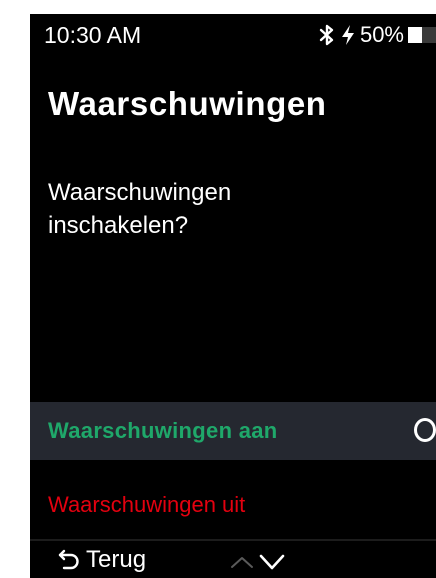 This screenshot has width=436, height=578. Describe the element at coordinates (187, 103) in the screenshot. I see `page-title: Waarschuwingen` at that location.